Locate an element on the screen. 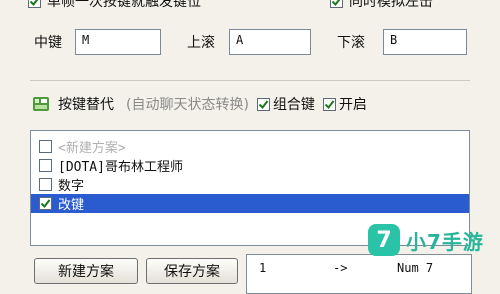 Image resolution: width=500 pixels, height=294 pixels. enable-label: 开启 is located at coordinates (352, 105).